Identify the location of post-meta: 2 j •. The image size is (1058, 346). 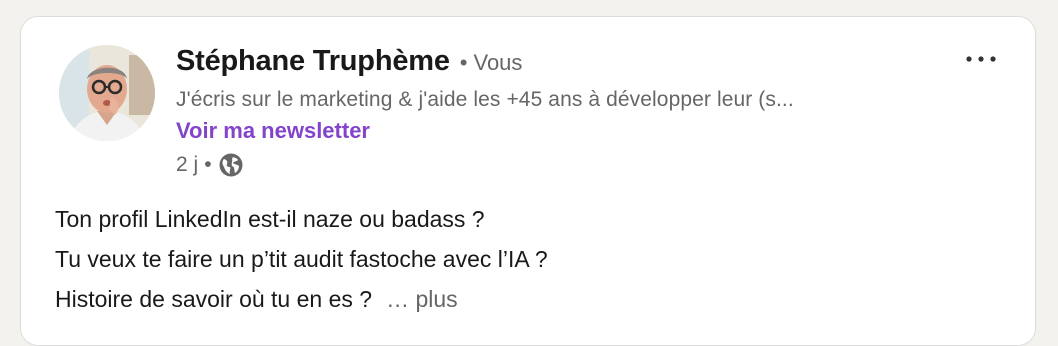
(210, 165).